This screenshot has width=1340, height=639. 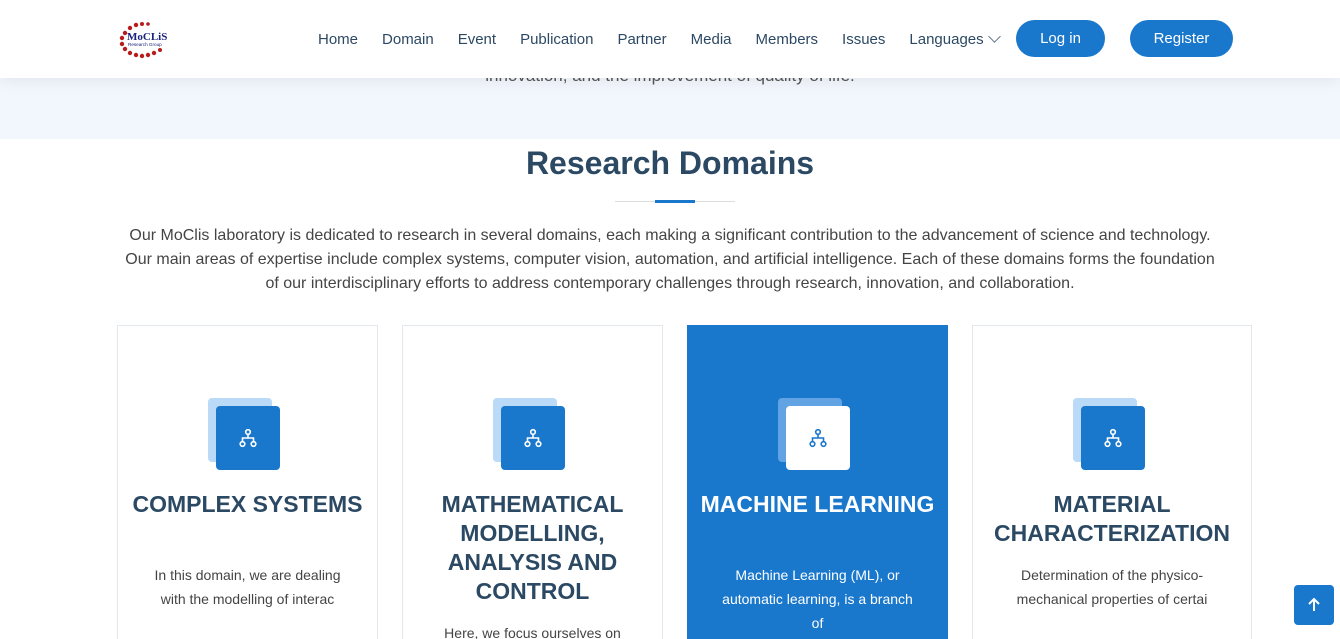 What do you see at coordinates (338, 39) in the screenshot?
I see `nav-home: Home` at bounding box center [338, 39].